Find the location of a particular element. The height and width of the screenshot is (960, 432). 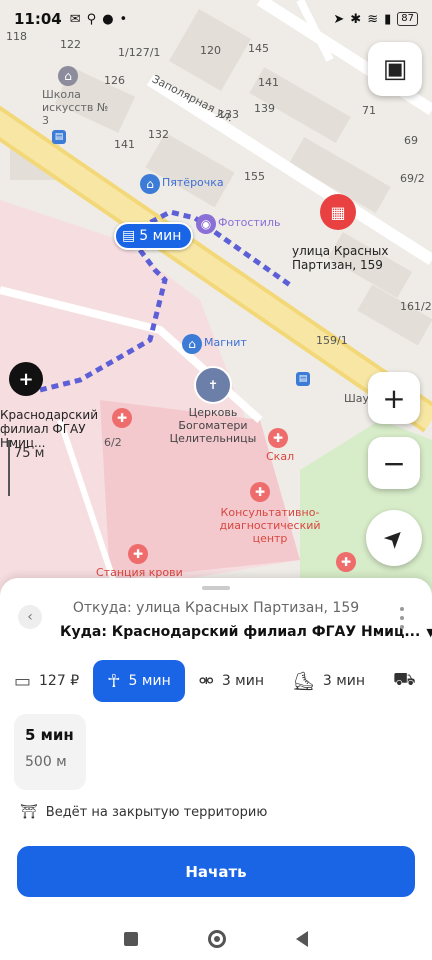

house-number: 159/1 is located at coordinates (332, 340).